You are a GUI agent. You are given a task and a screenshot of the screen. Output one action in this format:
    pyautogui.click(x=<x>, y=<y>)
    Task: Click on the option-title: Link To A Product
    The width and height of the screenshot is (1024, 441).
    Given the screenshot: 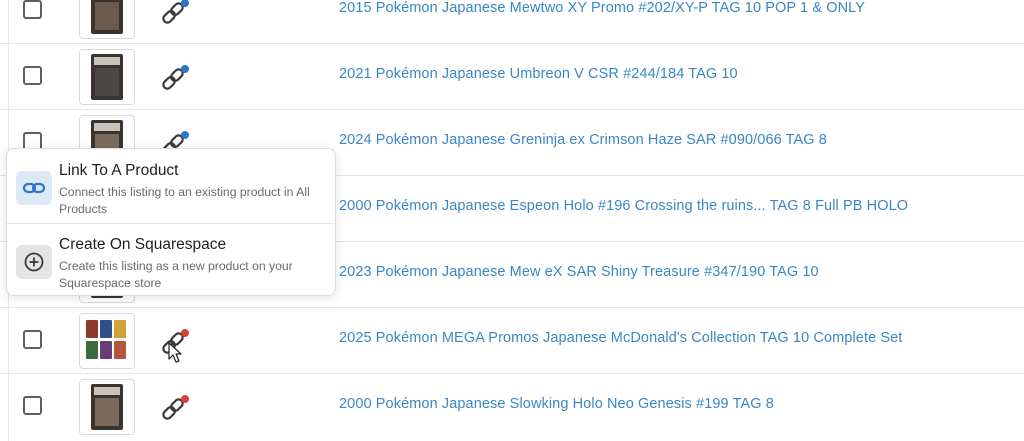 What is the action you would take?
    pyautogui.click(x=119, y=170)
    